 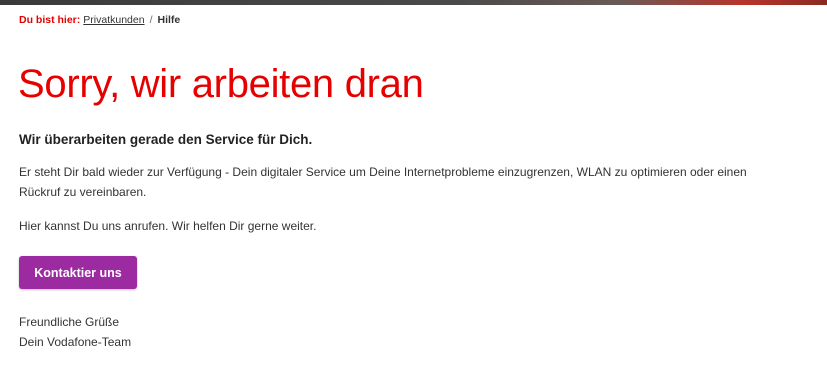 I want to click on breadcrumb-lead: Du bist hier:, so click(x=50, y=20).